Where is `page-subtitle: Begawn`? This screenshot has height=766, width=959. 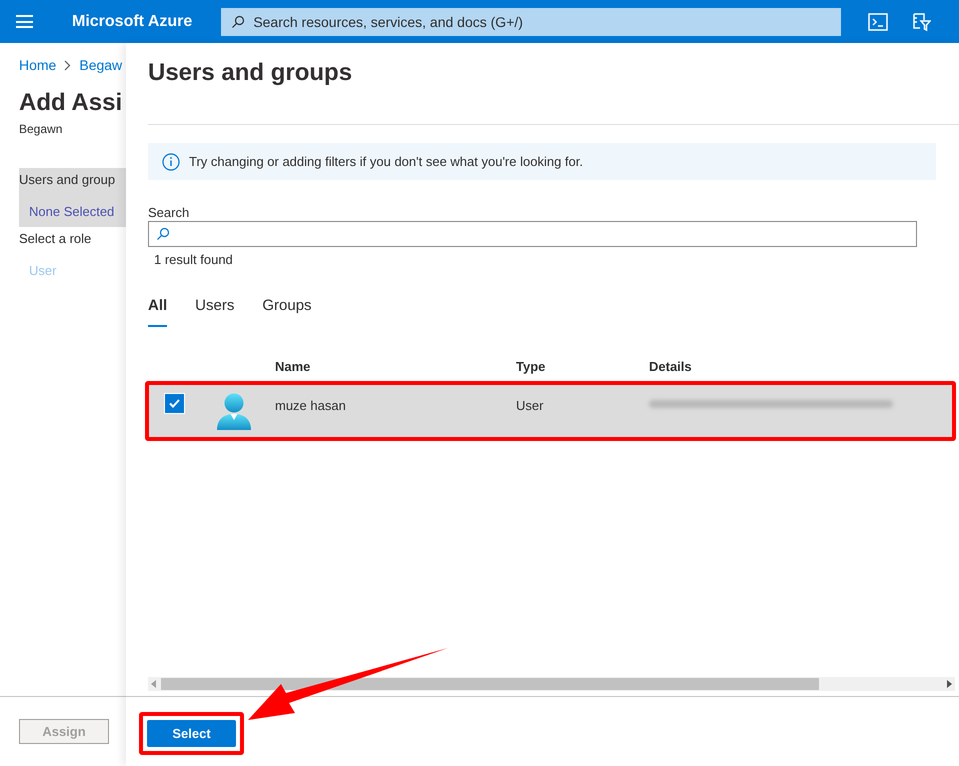
page-subtitle: Begawn is located at coordinates (41, 129).